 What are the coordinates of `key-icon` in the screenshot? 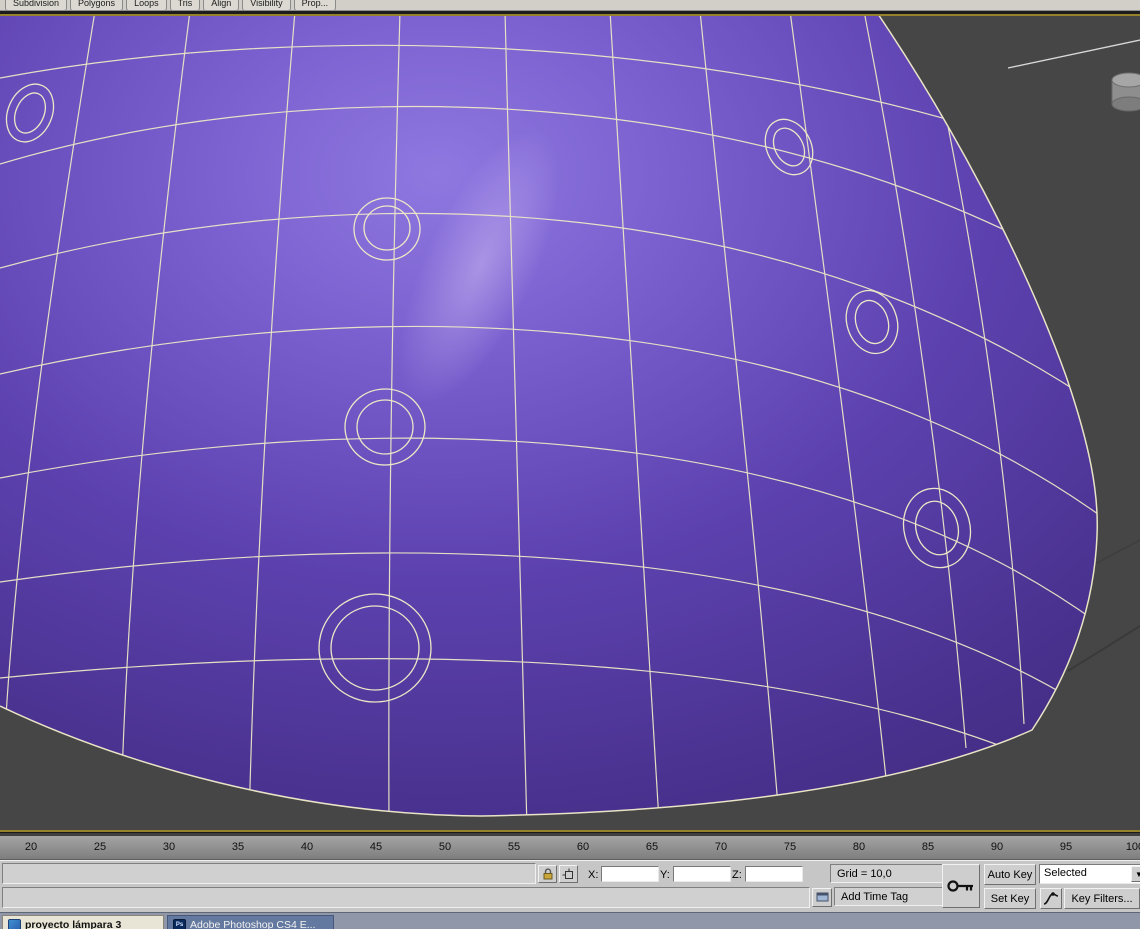 It's located at (961, 886).